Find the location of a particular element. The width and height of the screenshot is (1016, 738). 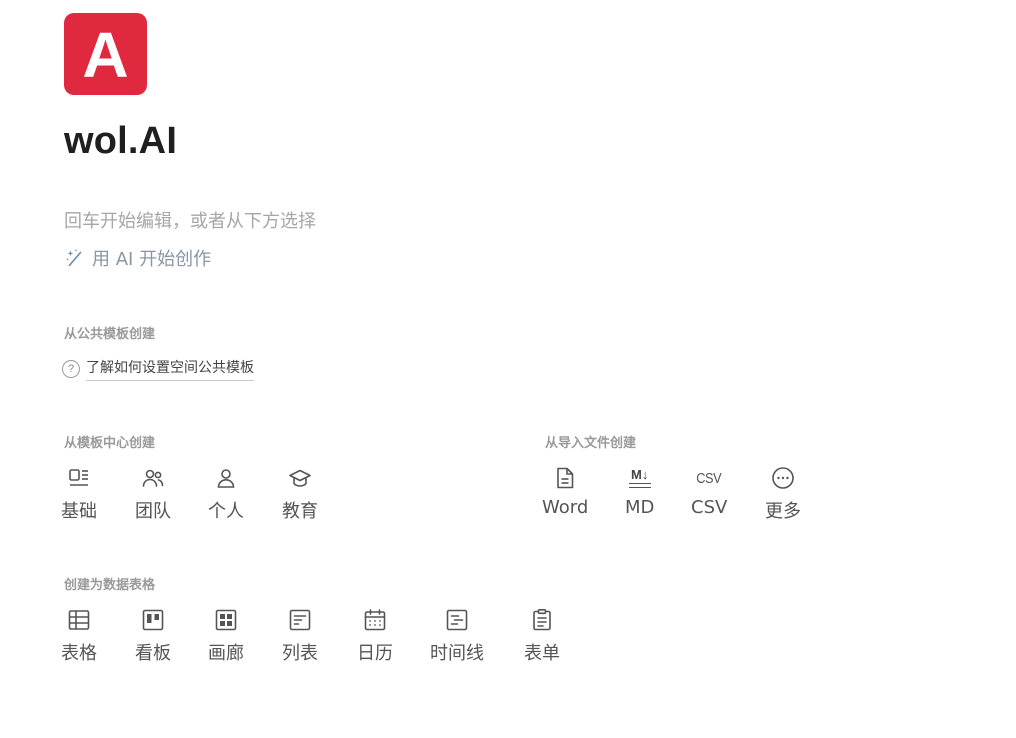

calendar-icon is located at coordinates (375, 620).